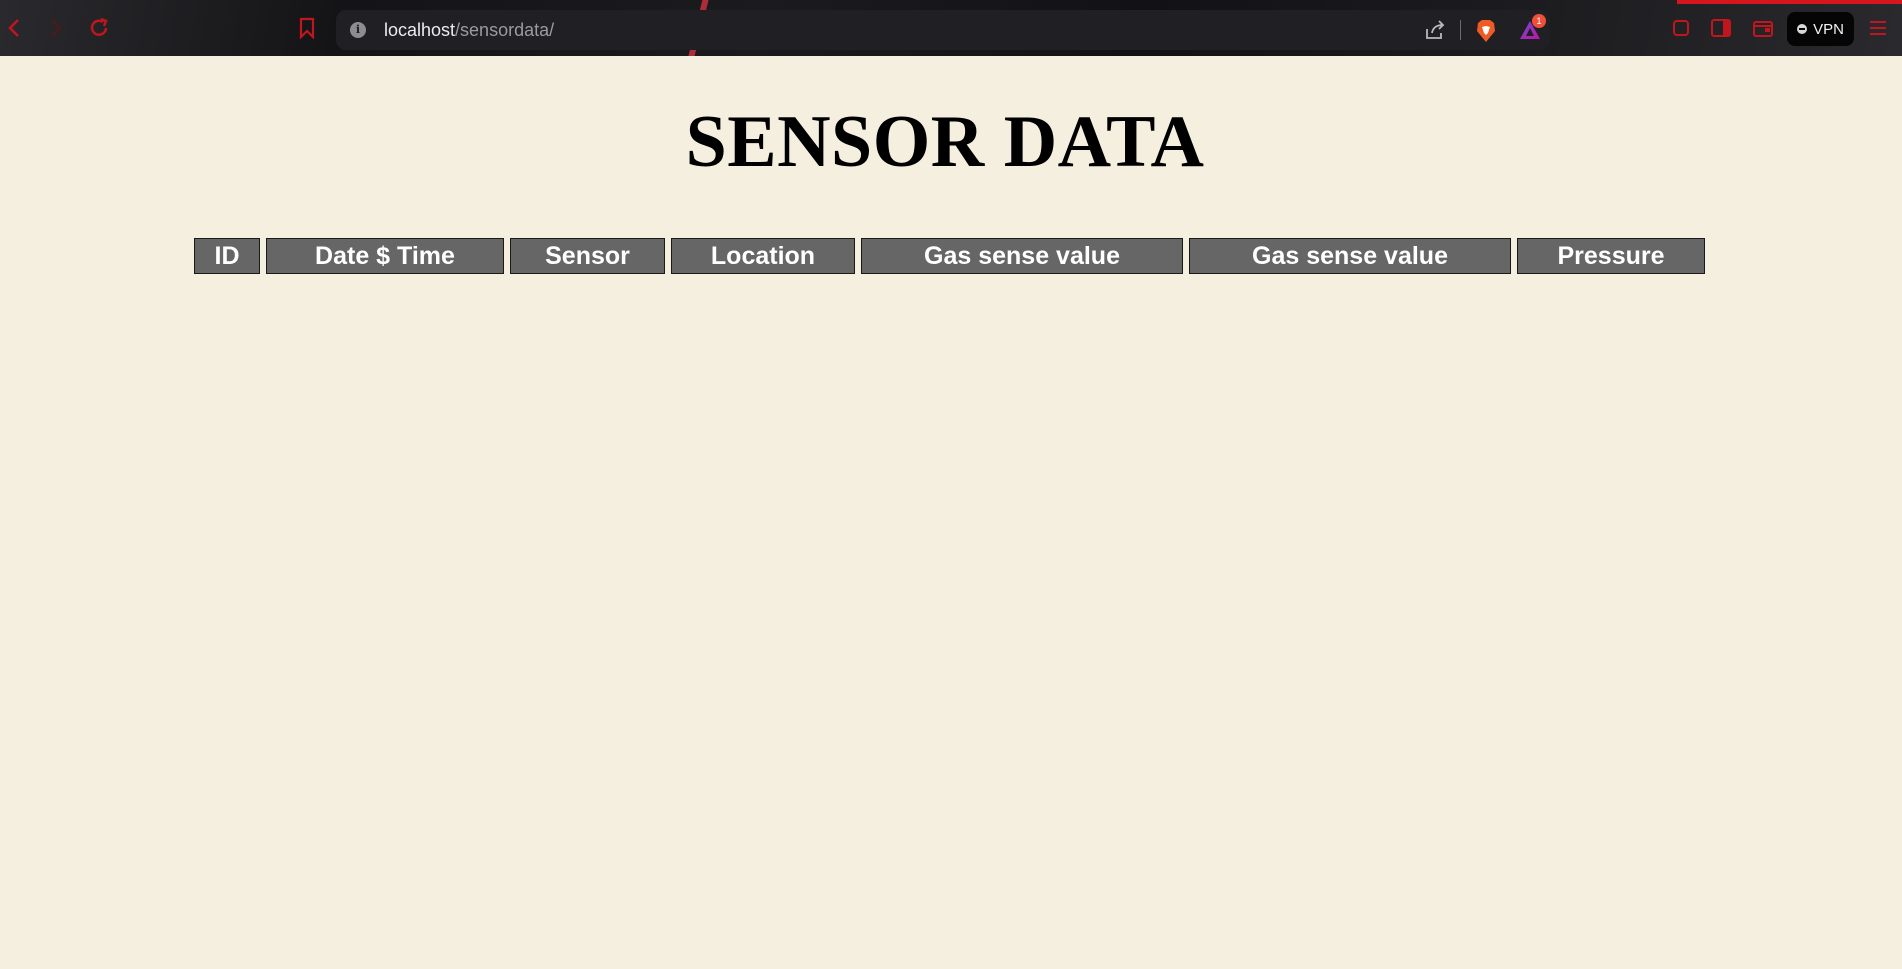 The height and width of the screenshot is (969, 1902). Describe the element at coordinates (307, 28) in the screenshot. I see `bookmark-icon` at that location.